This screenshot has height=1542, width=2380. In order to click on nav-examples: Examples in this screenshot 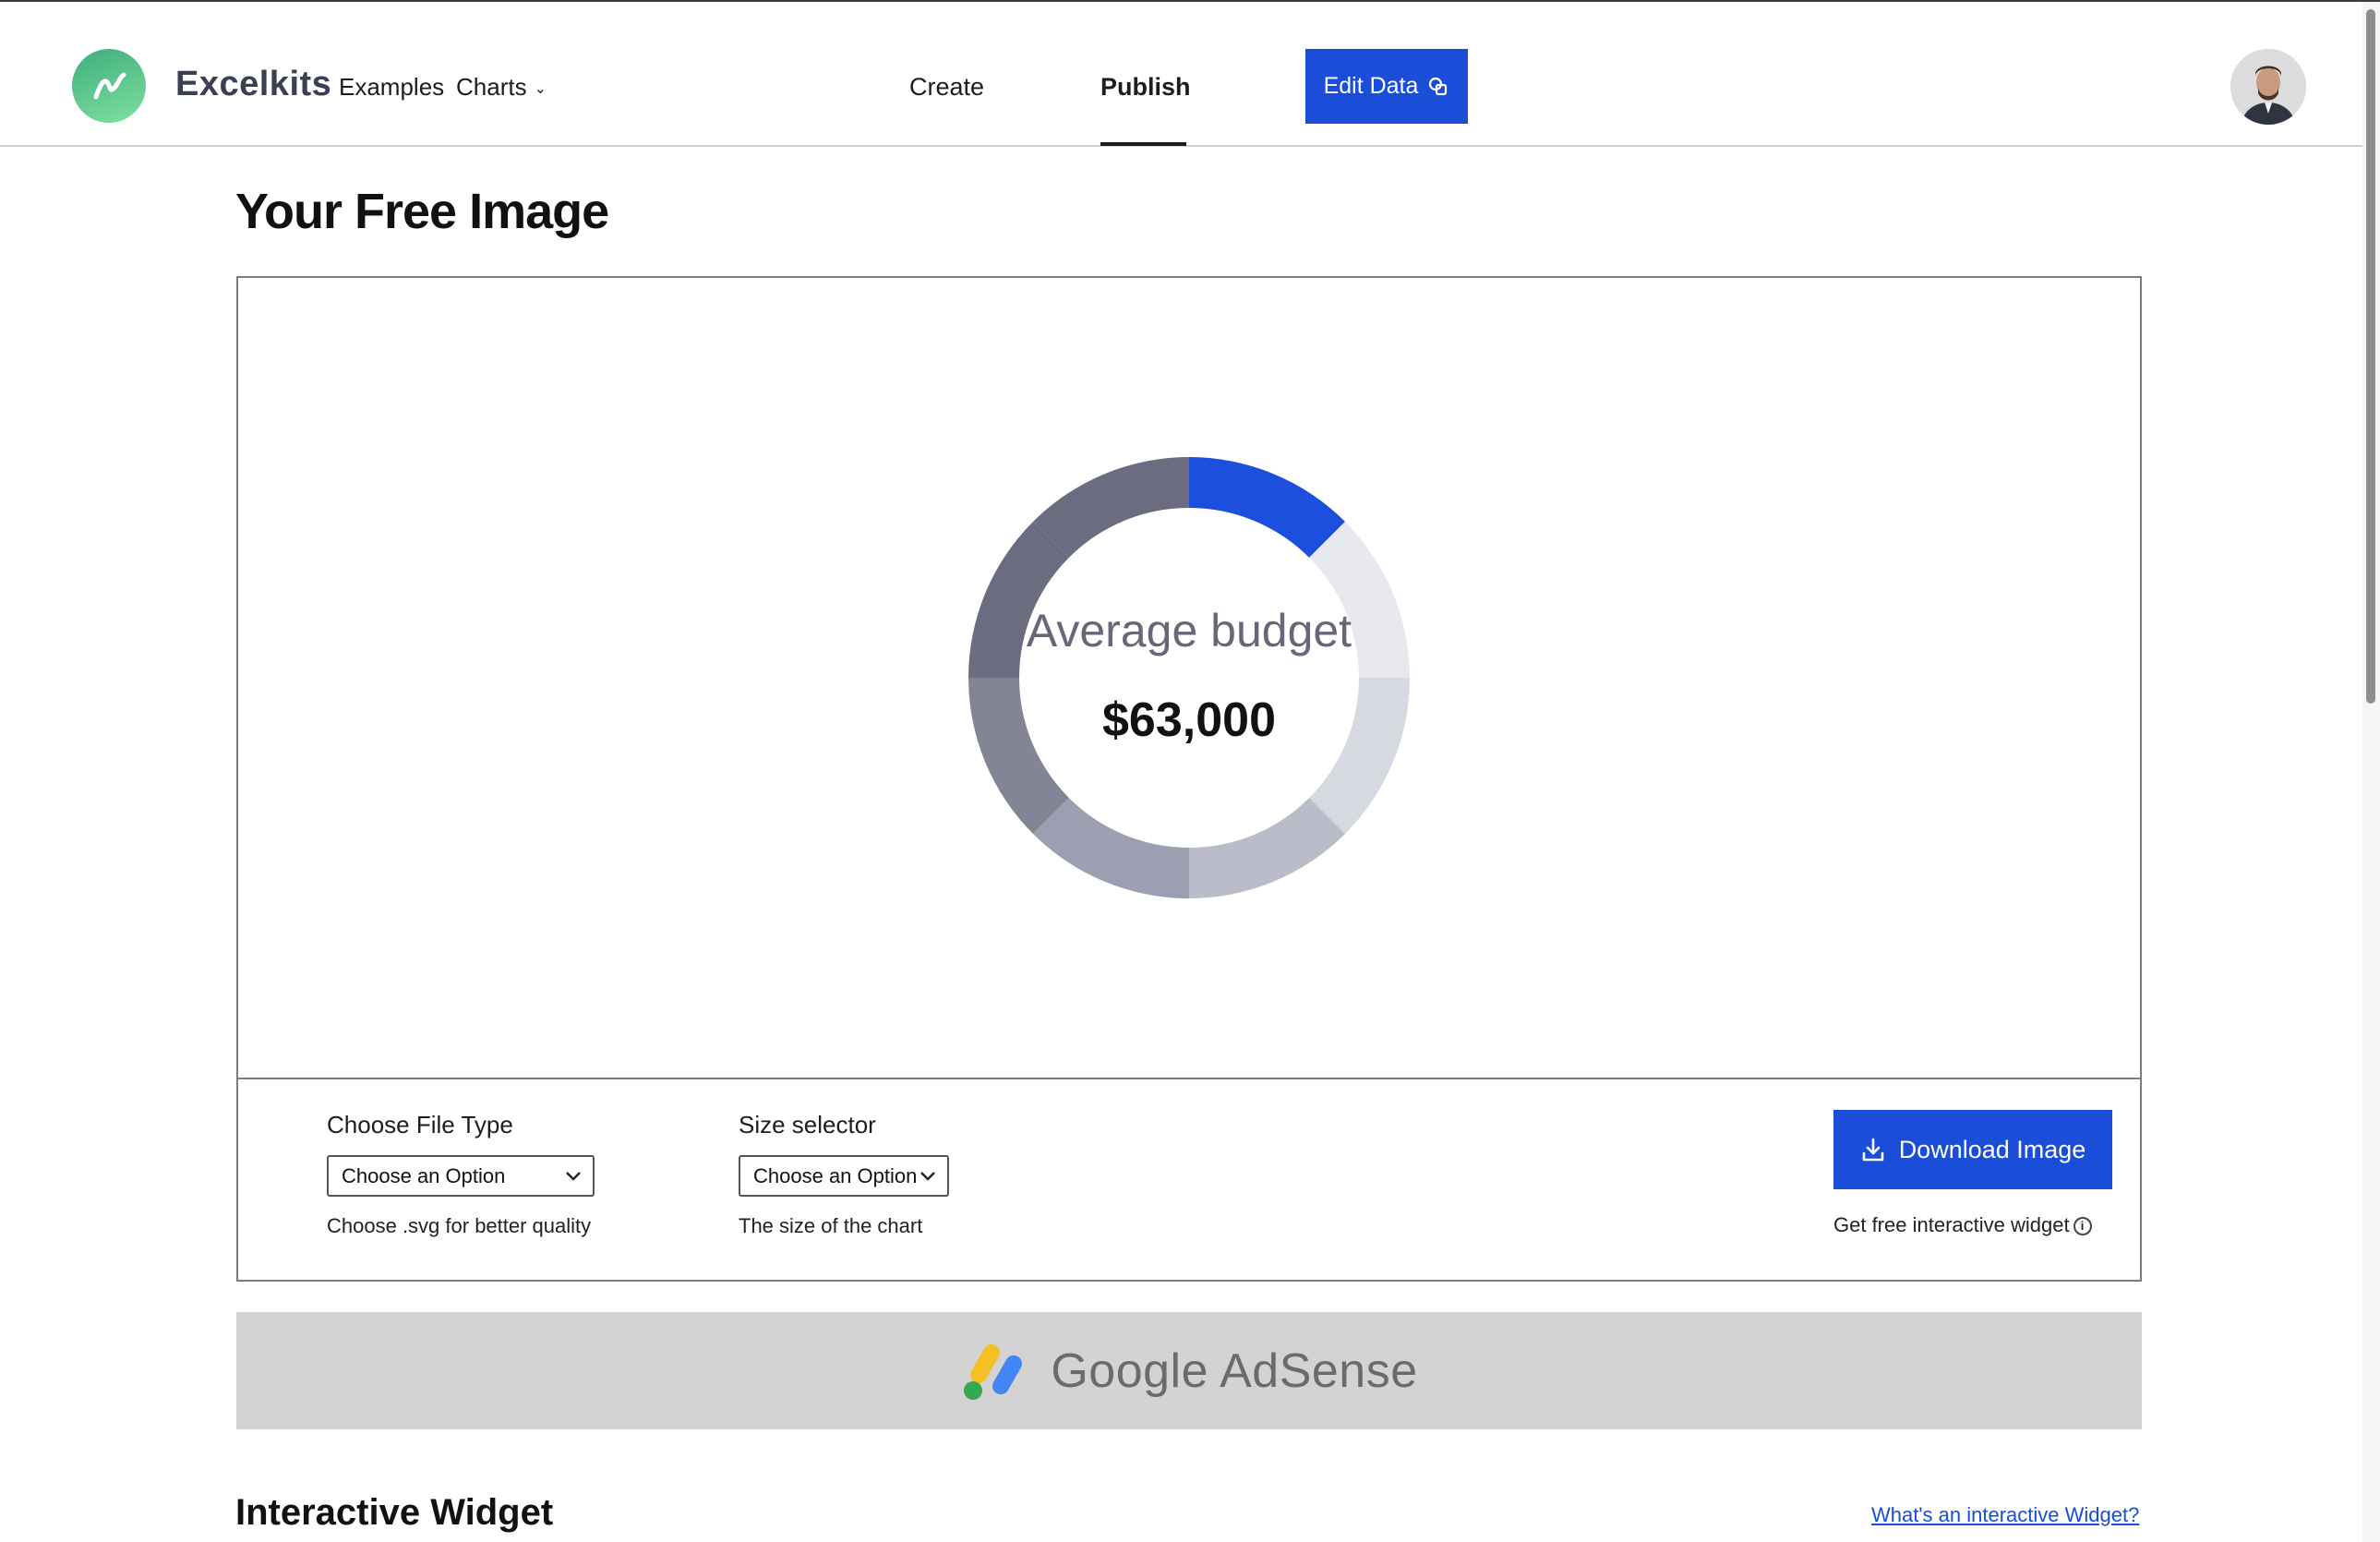, I will do `click(391, 87)`.